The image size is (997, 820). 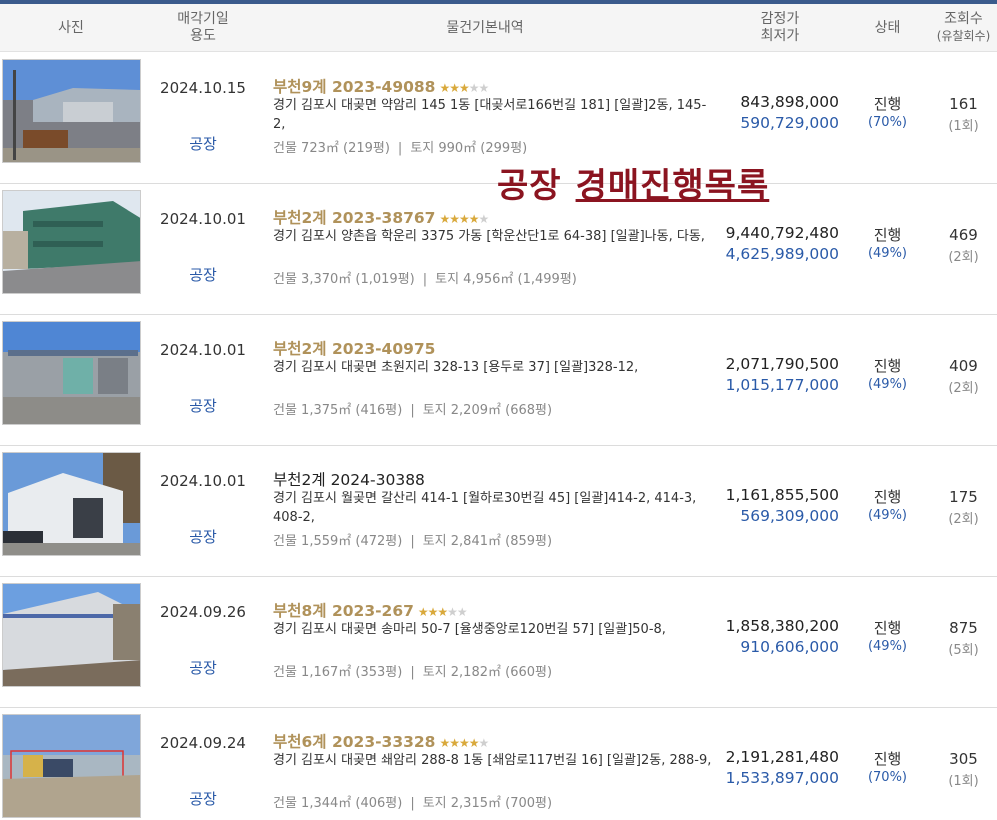 What do you see at coordinates (789, 516) in the screenshot?
I see `minimum-price: 569,309,000` at bounding box center [789, 516].